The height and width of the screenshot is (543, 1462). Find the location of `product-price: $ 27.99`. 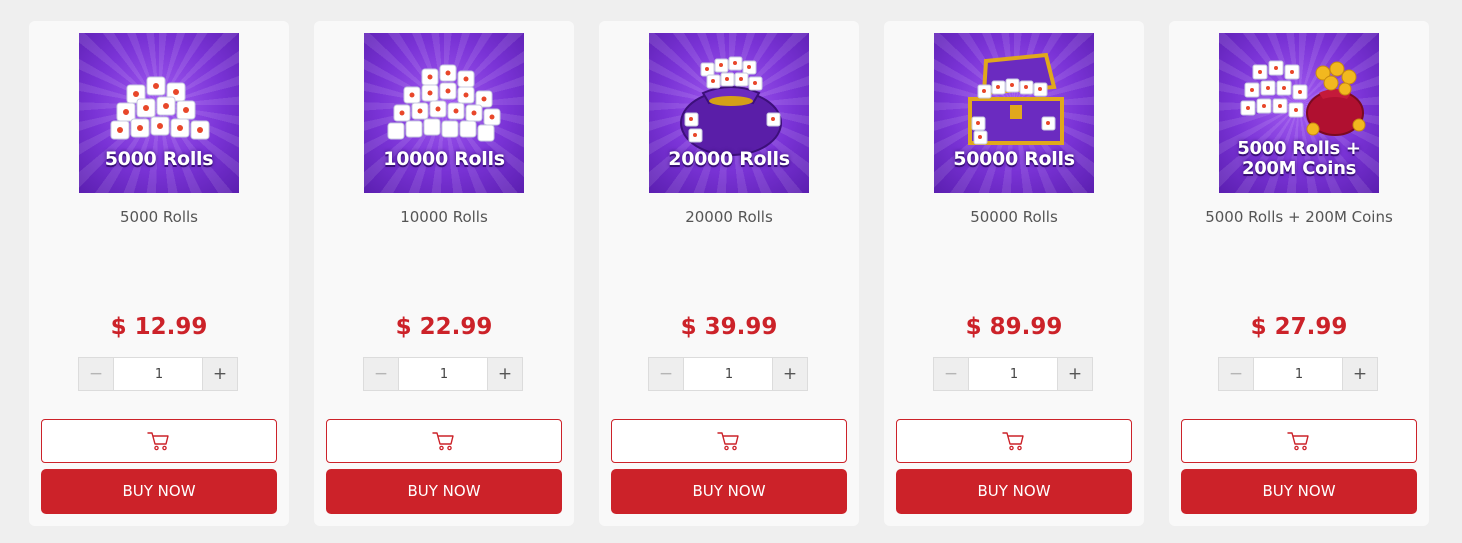

product-price: $ 27.99 is located at coordinates (1299, 327).